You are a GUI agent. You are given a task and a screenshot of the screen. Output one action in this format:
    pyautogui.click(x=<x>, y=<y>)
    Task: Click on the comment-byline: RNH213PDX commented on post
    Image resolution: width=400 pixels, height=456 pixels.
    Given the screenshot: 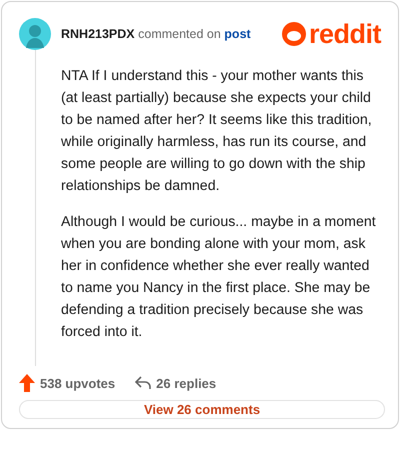 What is the action you would take?
    pyautogui.click(x=156, y=34)
    